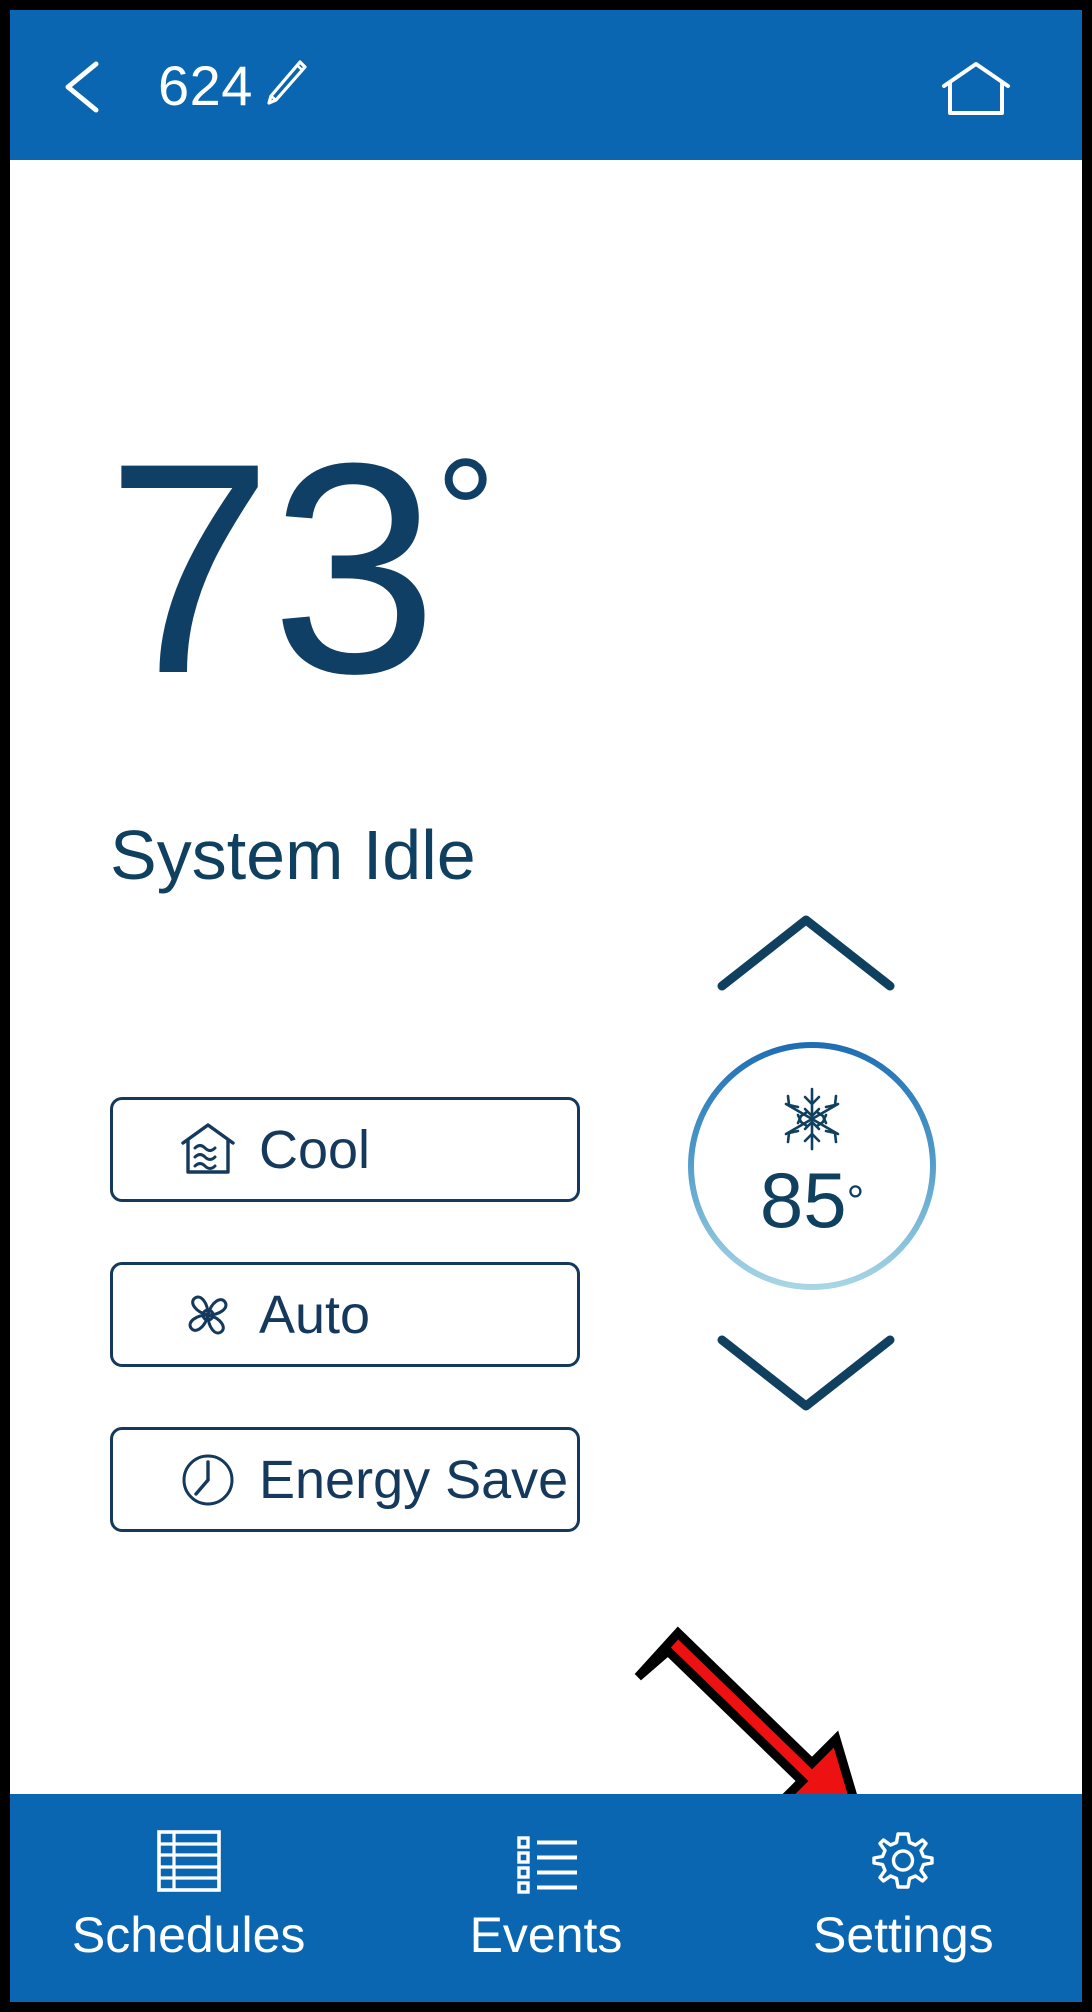 The width and height of the screenshot is (1092, 2012). I want to click on current-temperature-value: 73, so click(272, 568).